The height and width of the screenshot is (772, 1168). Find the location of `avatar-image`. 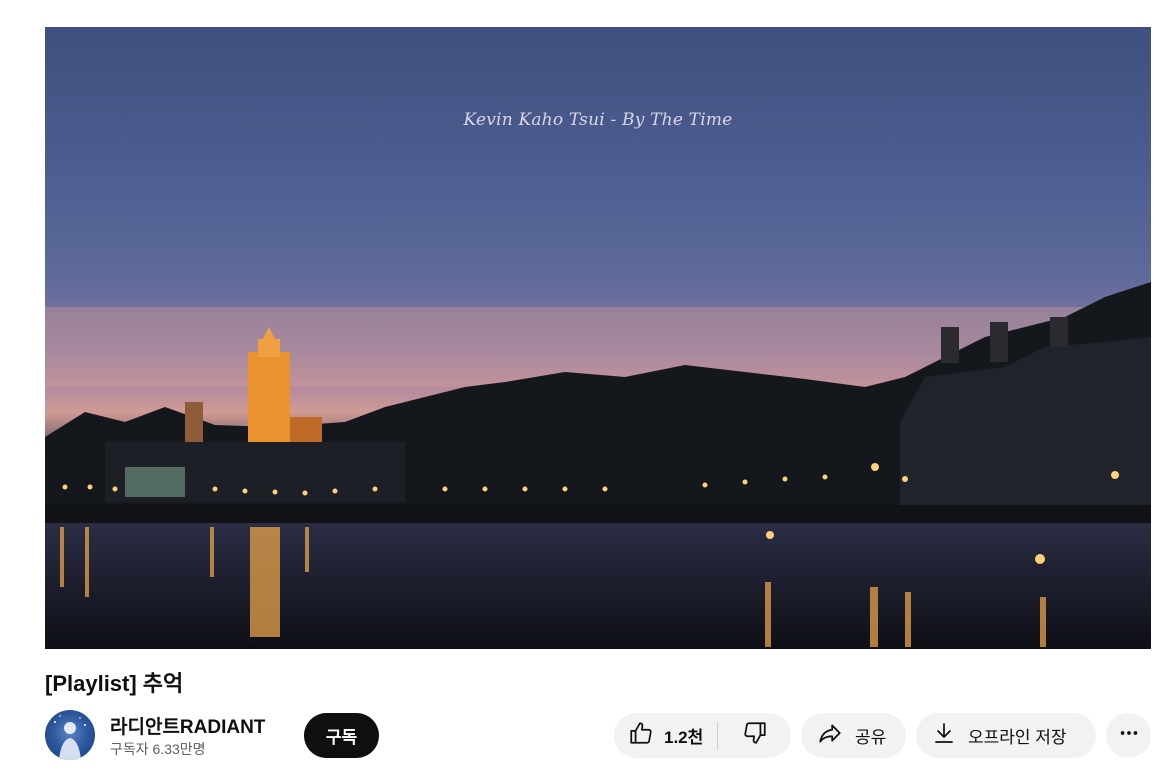

avatar-image is located at coordinates (70, 737).